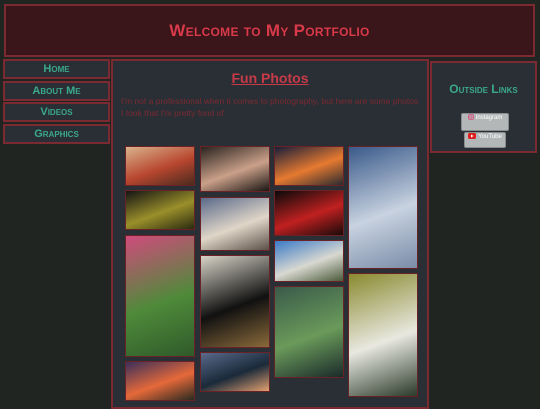  Describe the element at coordinates (160, 166) in the screenshot. I see `photo-dessert-plate` at that location.